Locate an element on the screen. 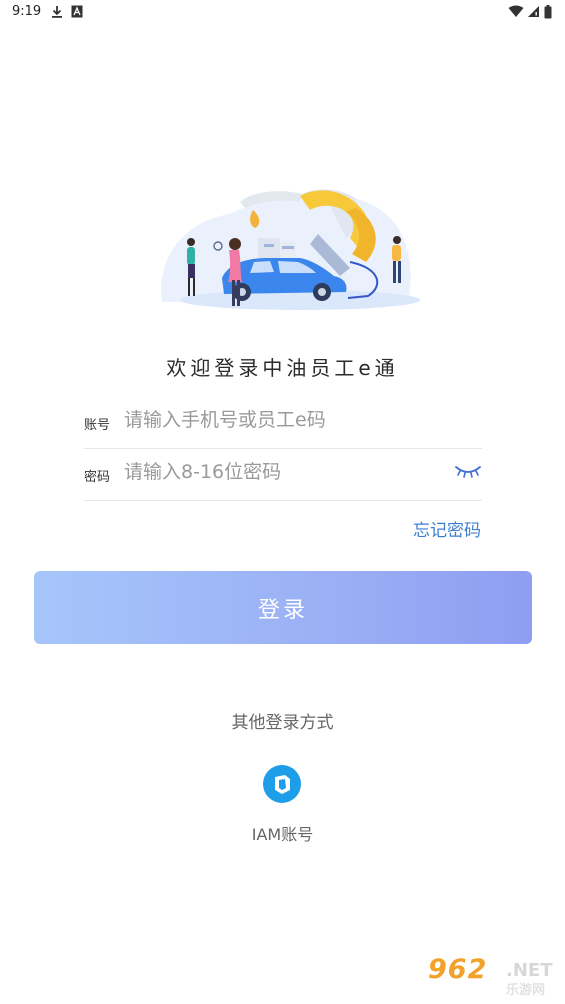 This screenshot has height=1004, width=565. password-input is located at coordinates (279, 472).